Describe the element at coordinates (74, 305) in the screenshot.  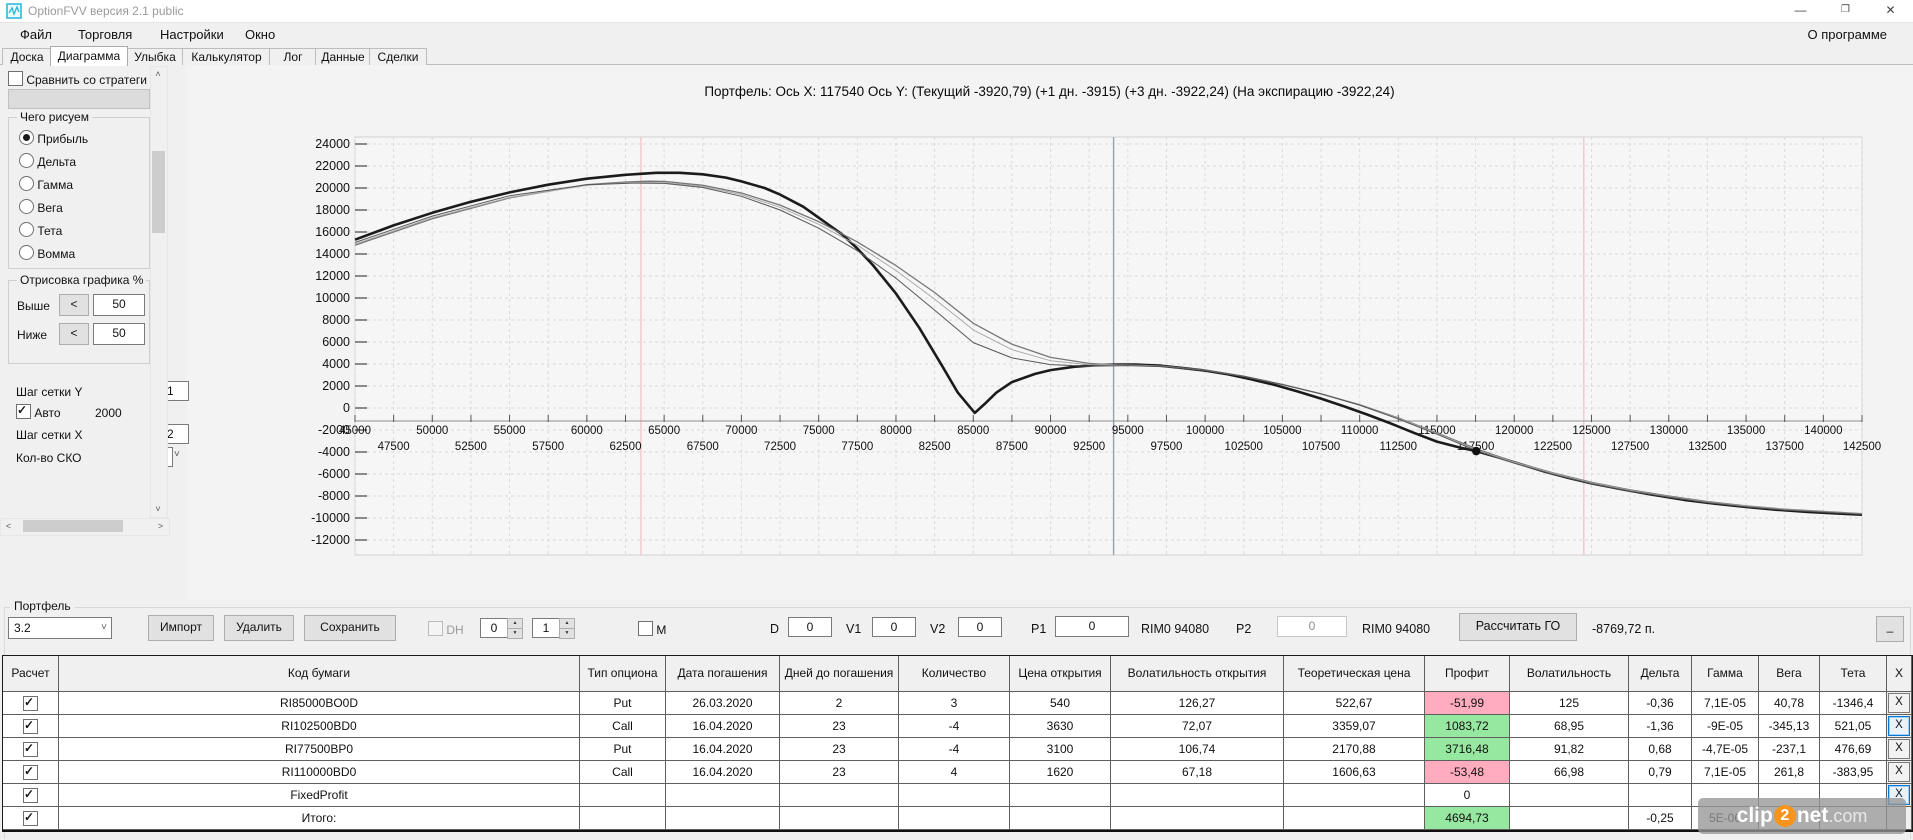
I see `above-decrease-button: <` at that location.